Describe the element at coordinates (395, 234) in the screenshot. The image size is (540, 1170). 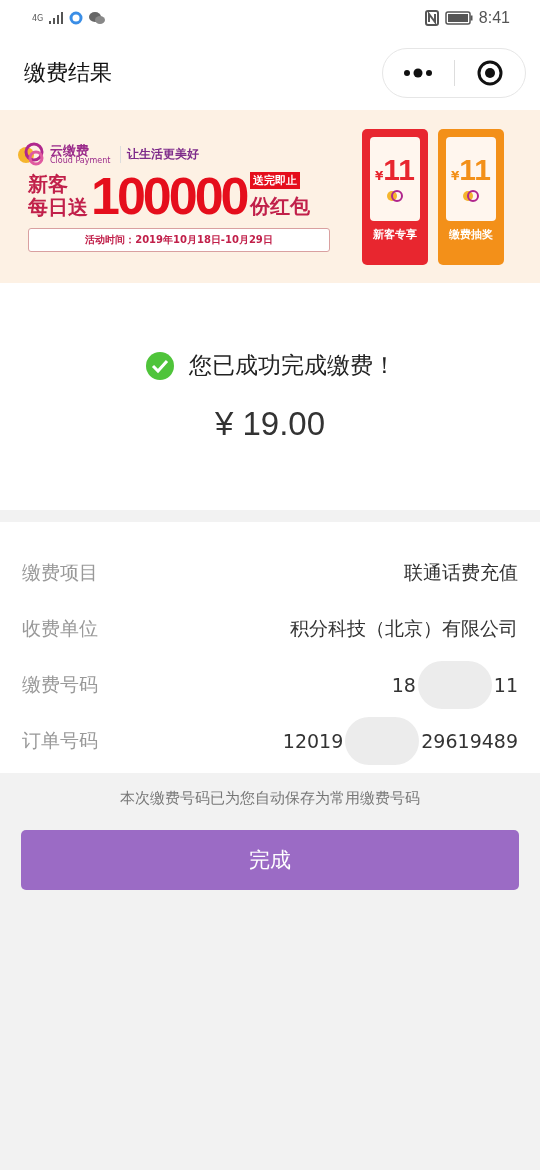
I see `coupon-label: 新客专享` at that location.